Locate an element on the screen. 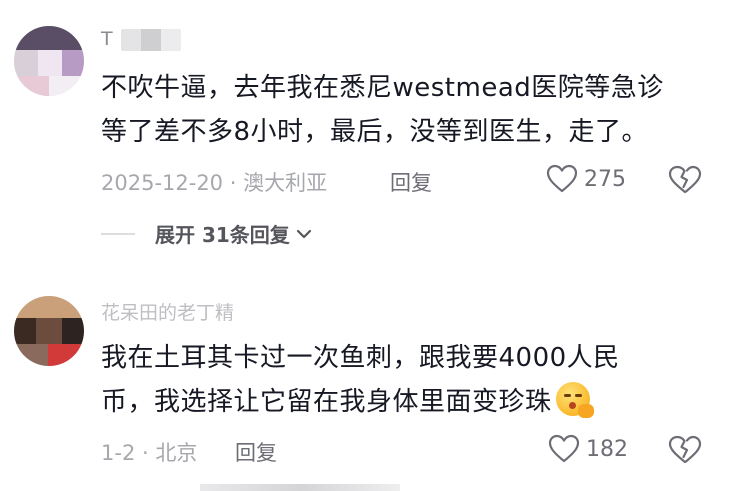  comment-date-location: 2025-12-20 · 澳大利亚 is located at coordinates (214, 183).